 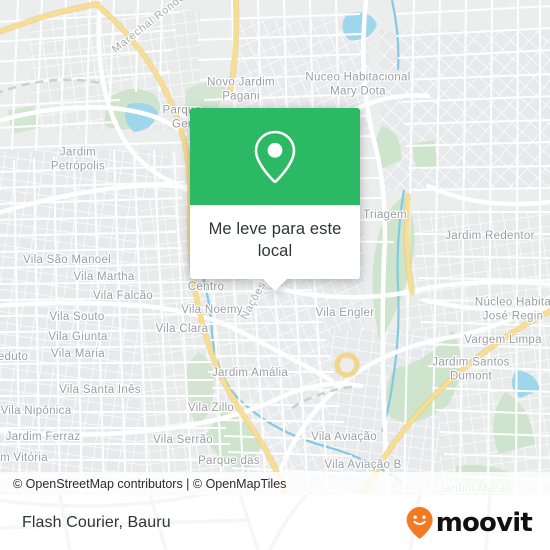 I want to click on popup-header, so click(x=275, y=156).